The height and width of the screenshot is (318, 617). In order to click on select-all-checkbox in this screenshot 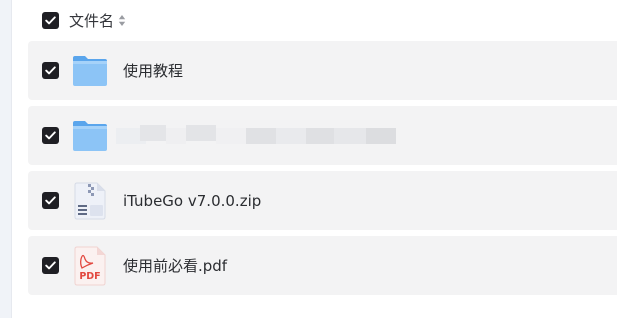, I will do `click(50, 20)`.